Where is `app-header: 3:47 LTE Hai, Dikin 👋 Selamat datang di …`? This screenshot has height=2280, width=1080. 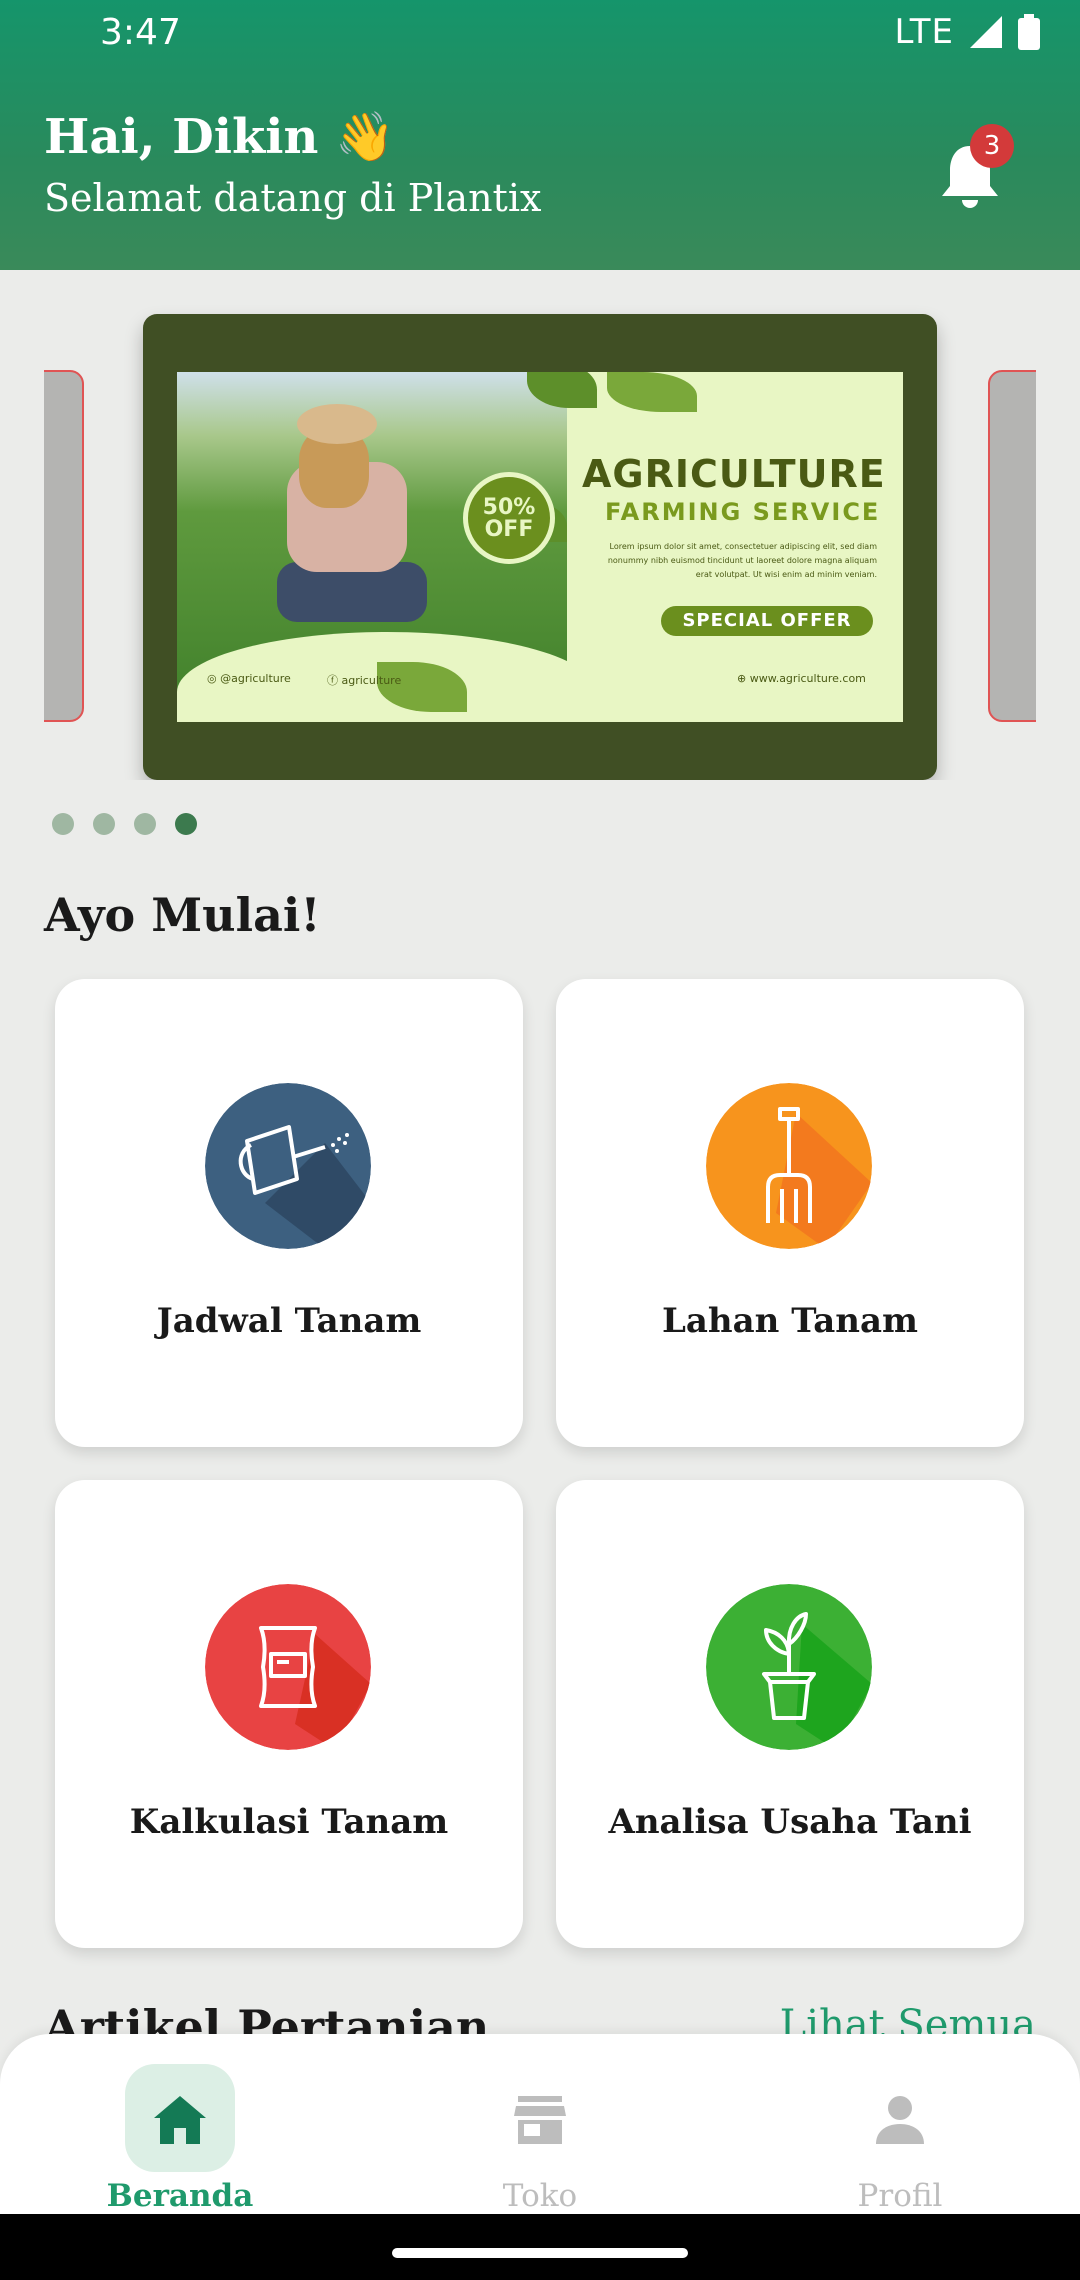
app-header: 3:47 LTE Hai, Dikin 👋 Selamat datang di … is located at coordinates (540, 135).